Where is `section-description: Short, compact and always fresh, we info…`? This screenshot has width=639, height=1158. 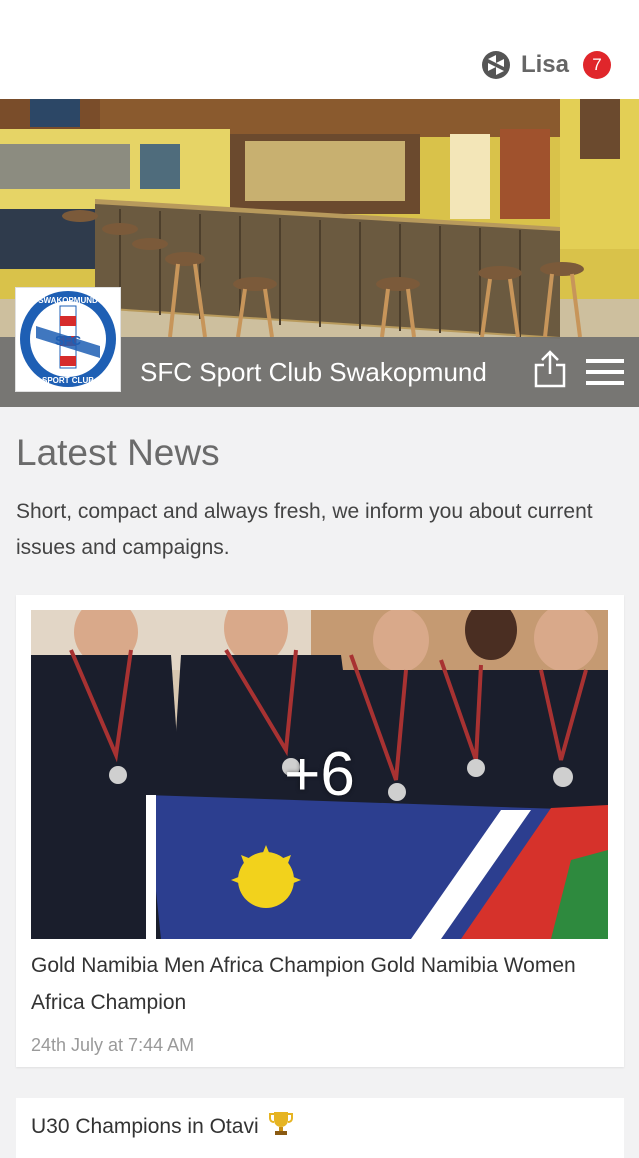
section-description: Short, compact and always fresh, we info… is located at coordinates (304, 529).